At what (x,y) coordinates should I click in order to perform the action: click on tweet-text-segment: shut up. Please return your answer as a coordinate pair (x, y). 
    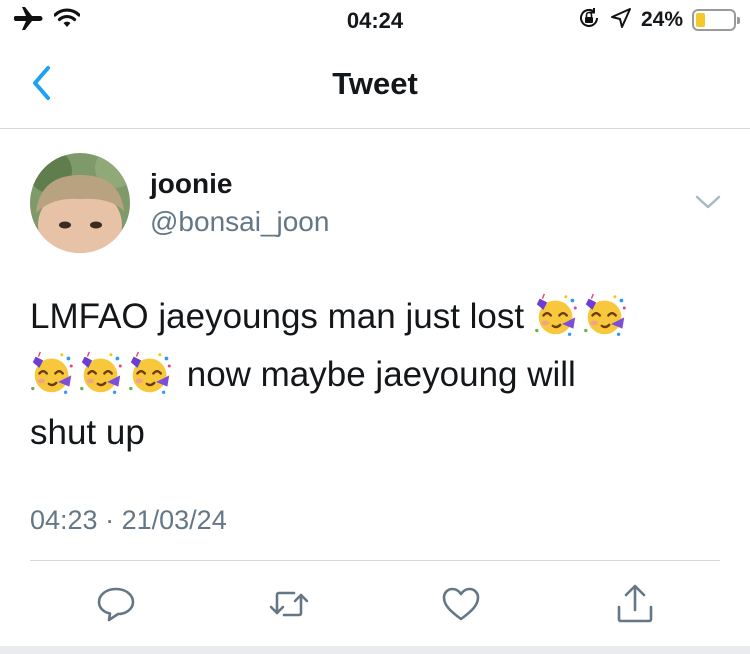
    Looking at the image, I should click on (87, 432).